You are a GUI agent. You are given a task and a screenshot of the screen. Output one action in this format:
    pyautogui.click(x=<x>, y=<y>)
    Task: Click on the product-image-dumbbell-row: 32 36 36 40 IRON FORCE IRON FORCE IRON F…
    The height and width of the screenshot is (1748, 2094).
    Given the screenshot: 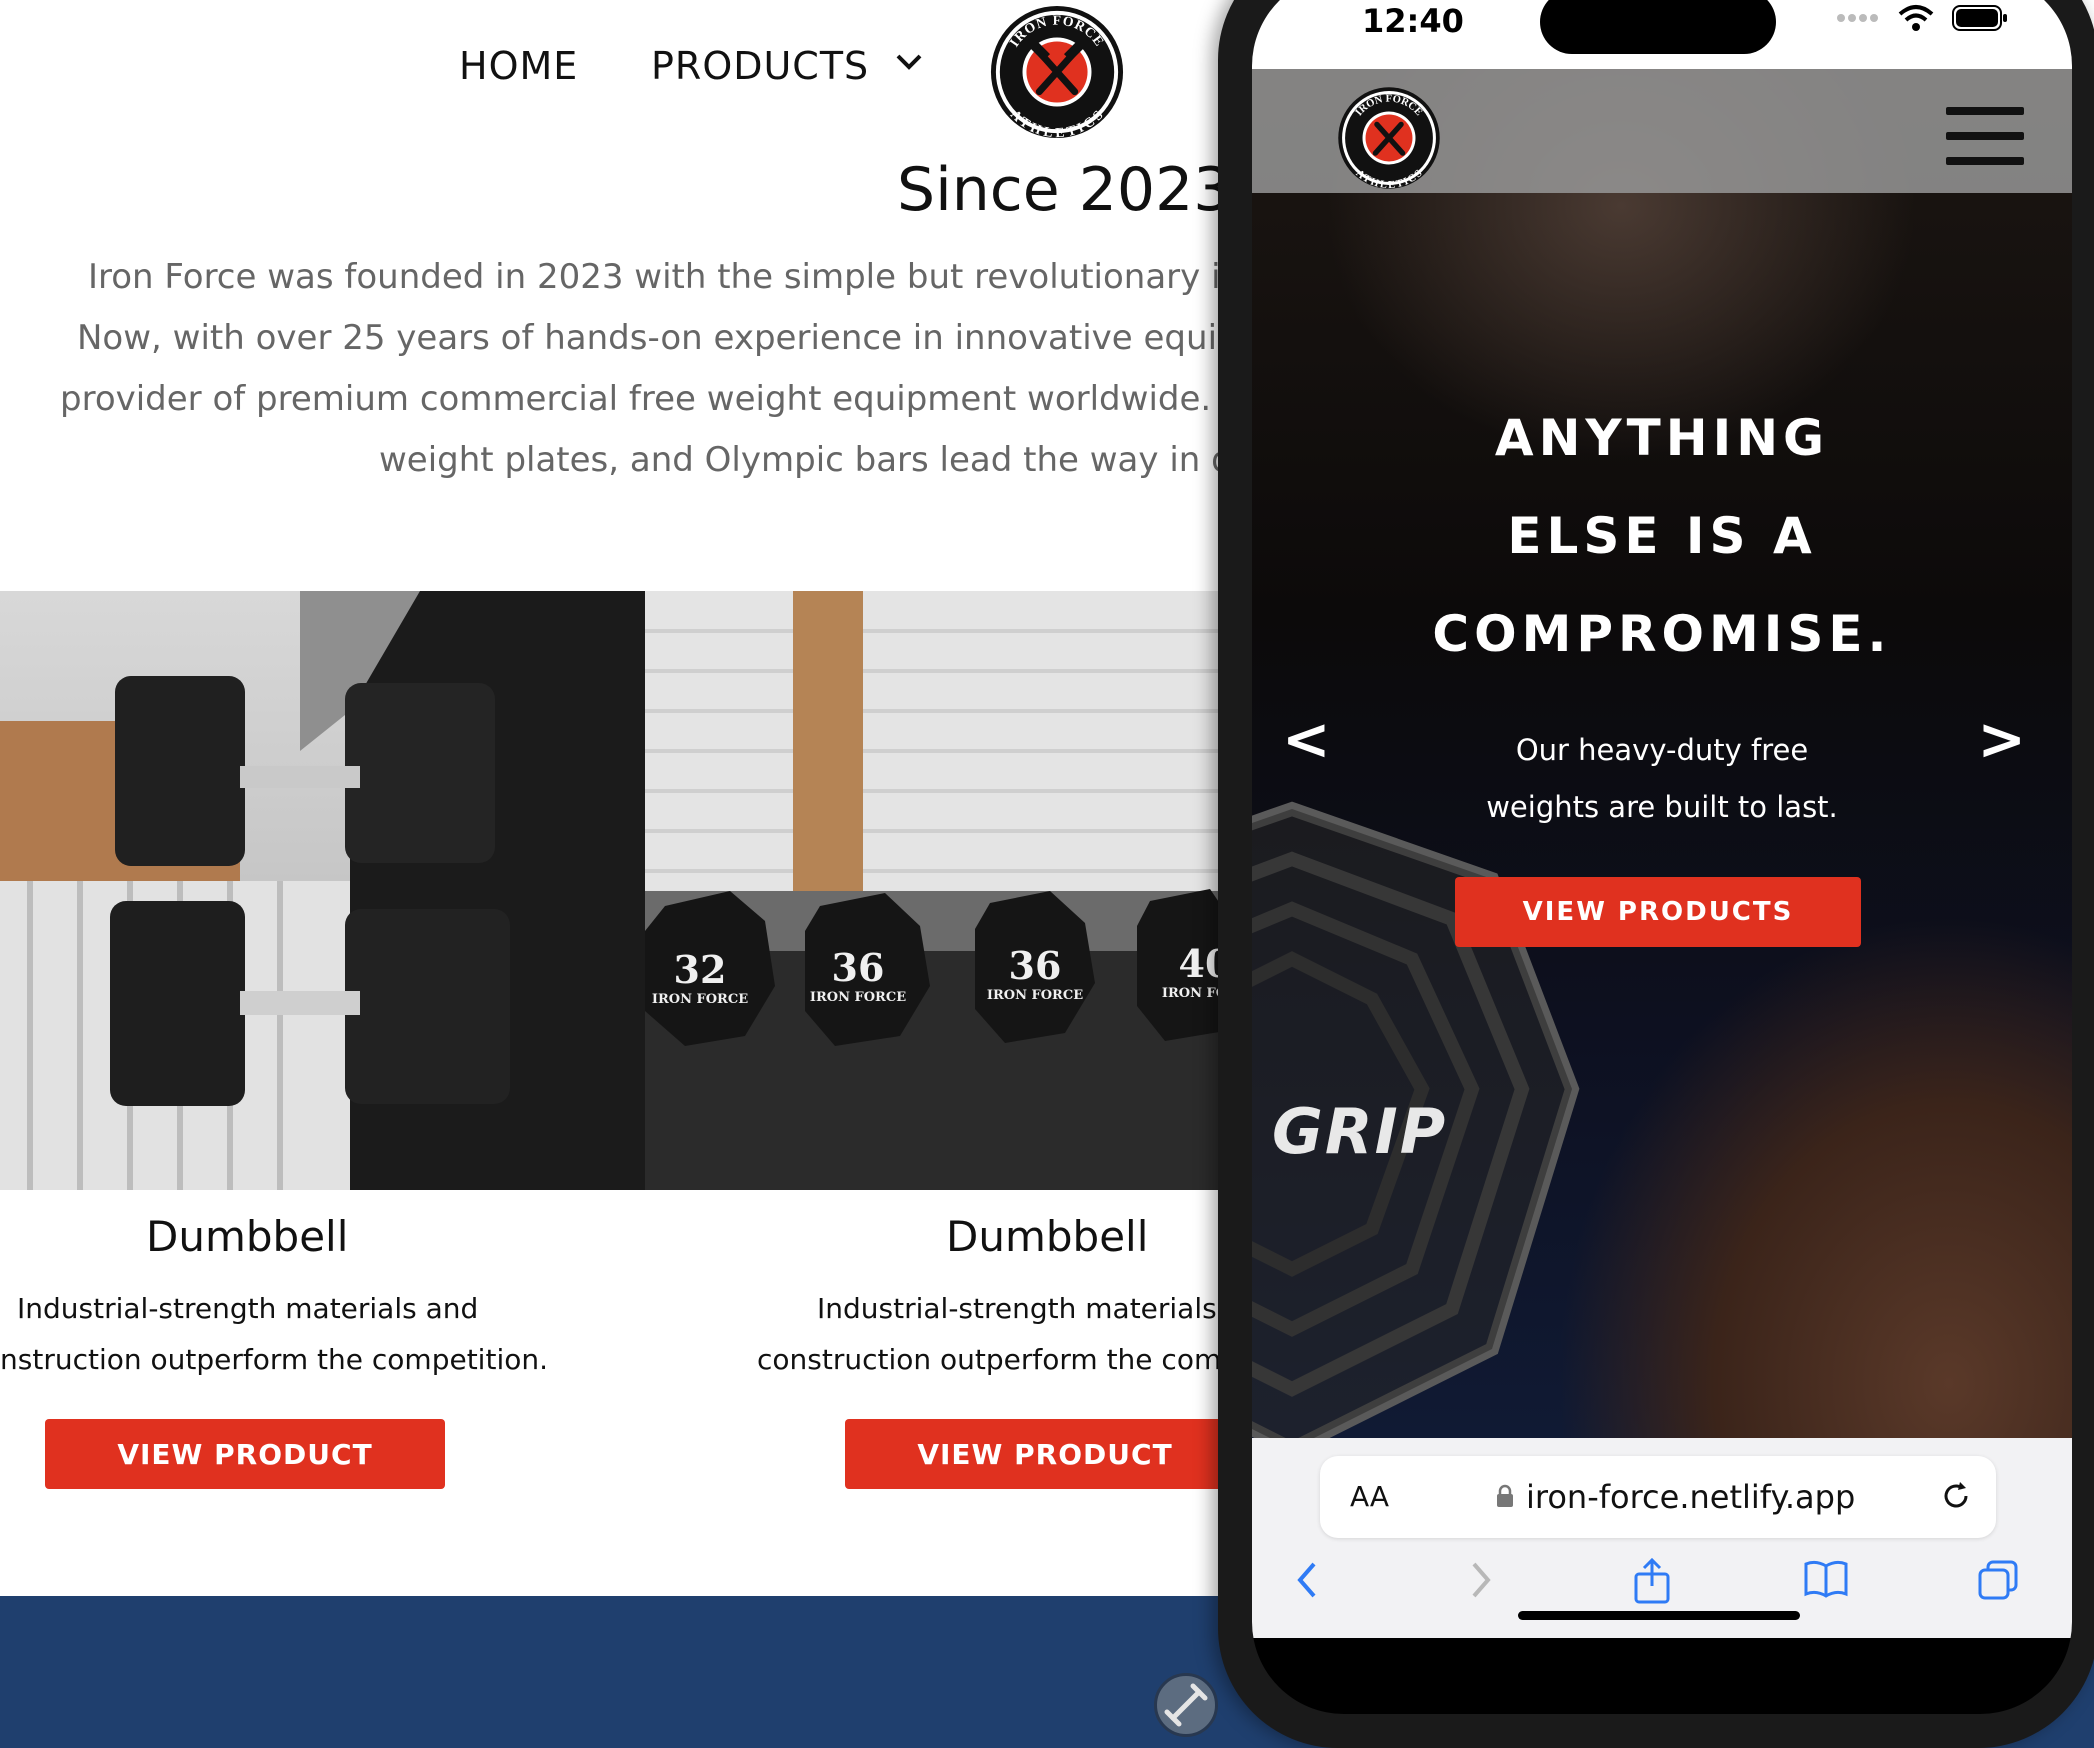 What is the action you would take?
    pyautogui.click(x=935, y=890)
    